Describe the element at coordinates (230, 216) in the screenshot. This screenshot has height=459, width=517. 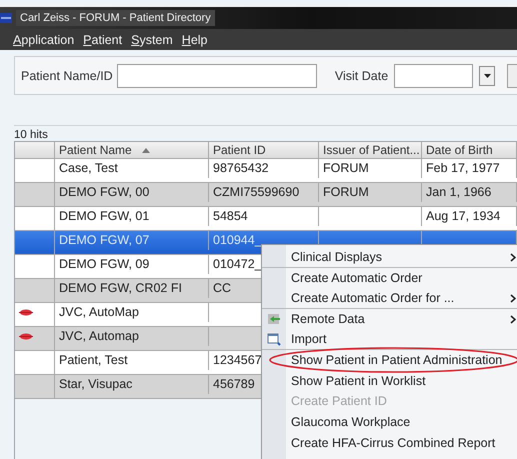
I see `table-cell: 54854` at that location.